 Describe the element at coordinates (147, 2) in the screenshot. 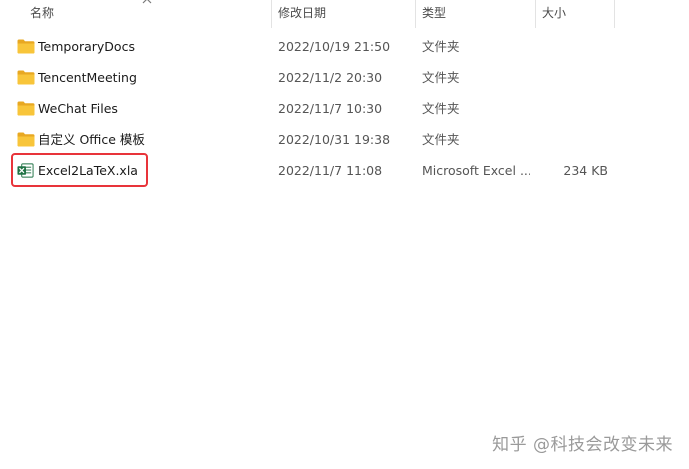

I see `sort-up-icon` at that location.